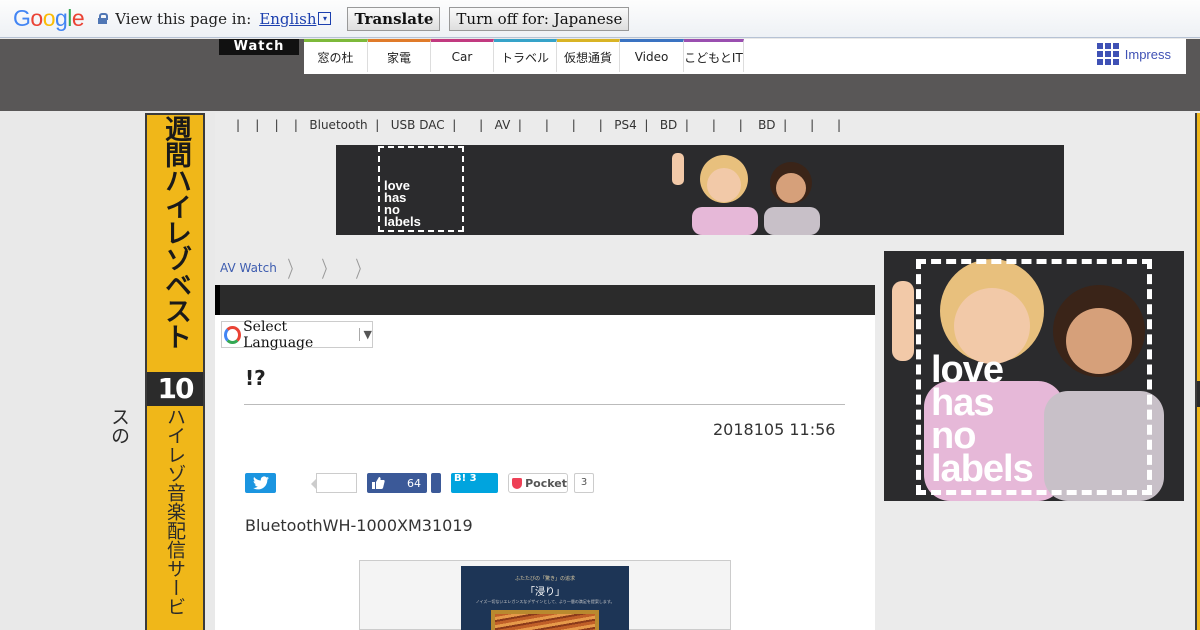 Image resolution: width=1200 pixels, height=630 pixels. I want to click on nav-item-crypto: 仮想通貨, so click(588, 55).